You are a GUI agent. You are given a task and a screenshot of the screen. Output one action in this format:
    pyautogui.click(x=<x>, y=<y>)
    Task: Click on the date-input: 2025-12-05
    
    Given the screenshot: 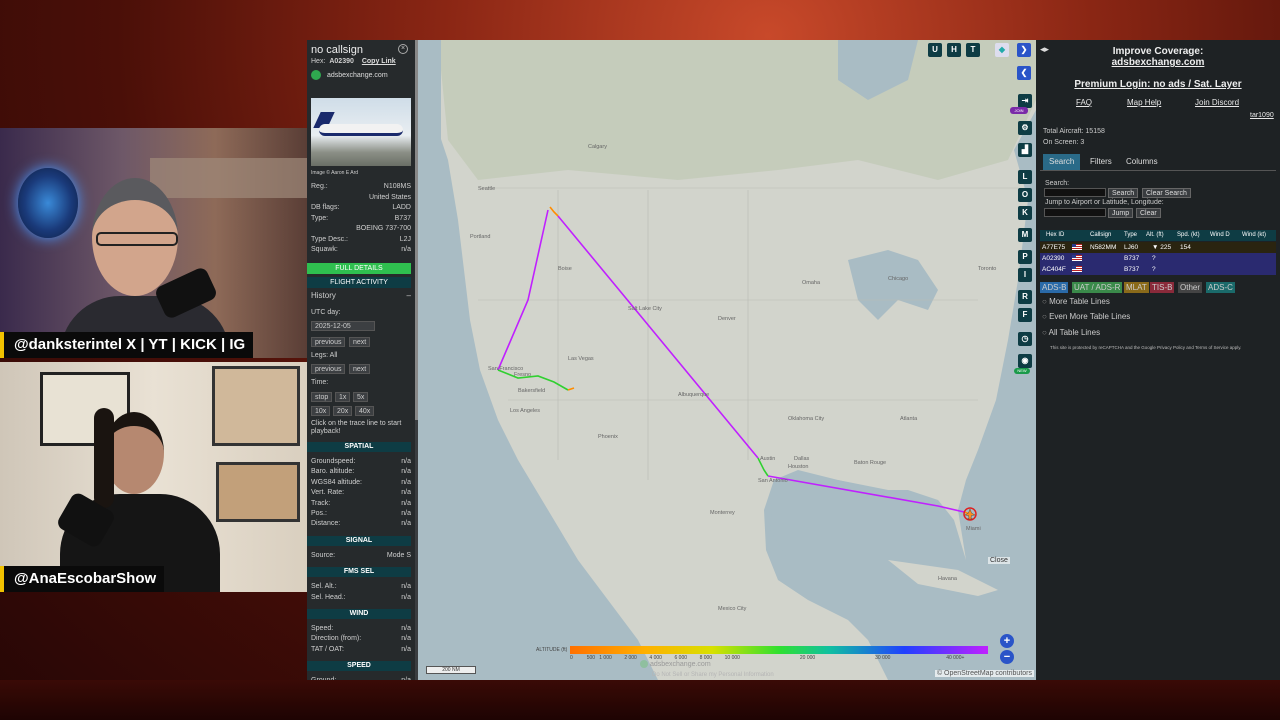 What is the action you would take?
    pyautogui.click(x=343, y=326)
    